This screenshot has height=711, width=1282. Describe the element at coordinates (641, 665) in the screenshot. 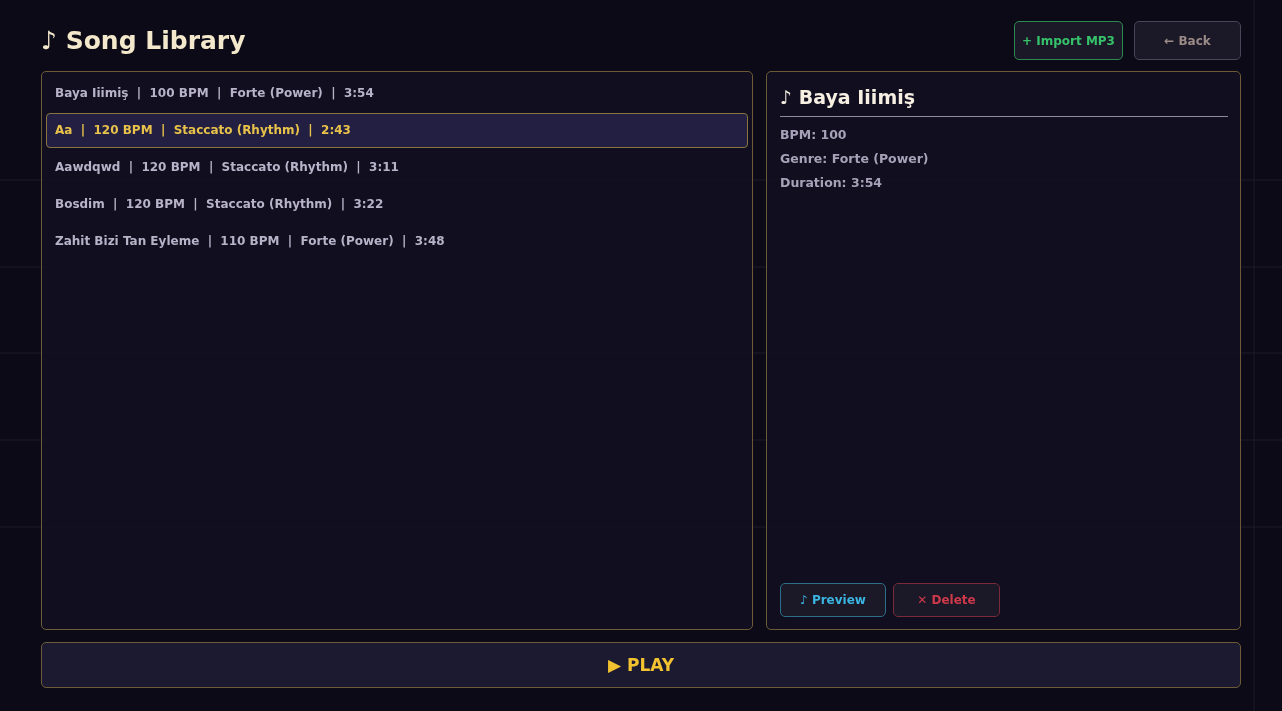

I see `play-button: ▶ PLAY` at that location.